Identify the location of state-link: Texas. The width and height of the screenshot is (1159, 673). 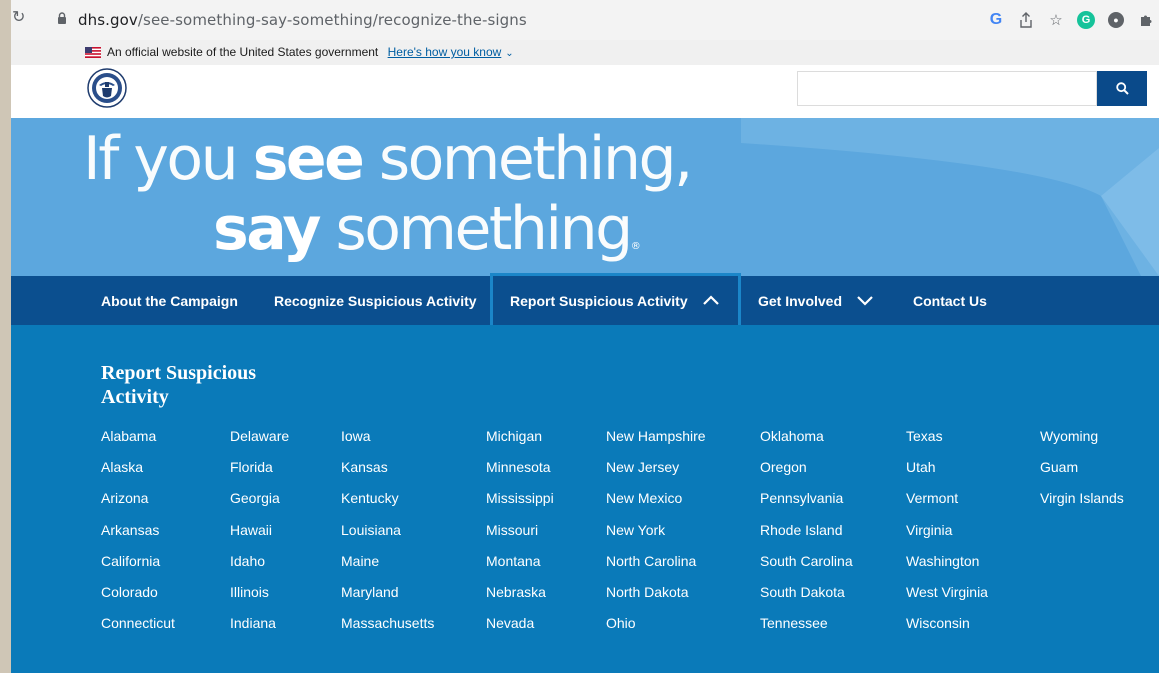
(947, 441).